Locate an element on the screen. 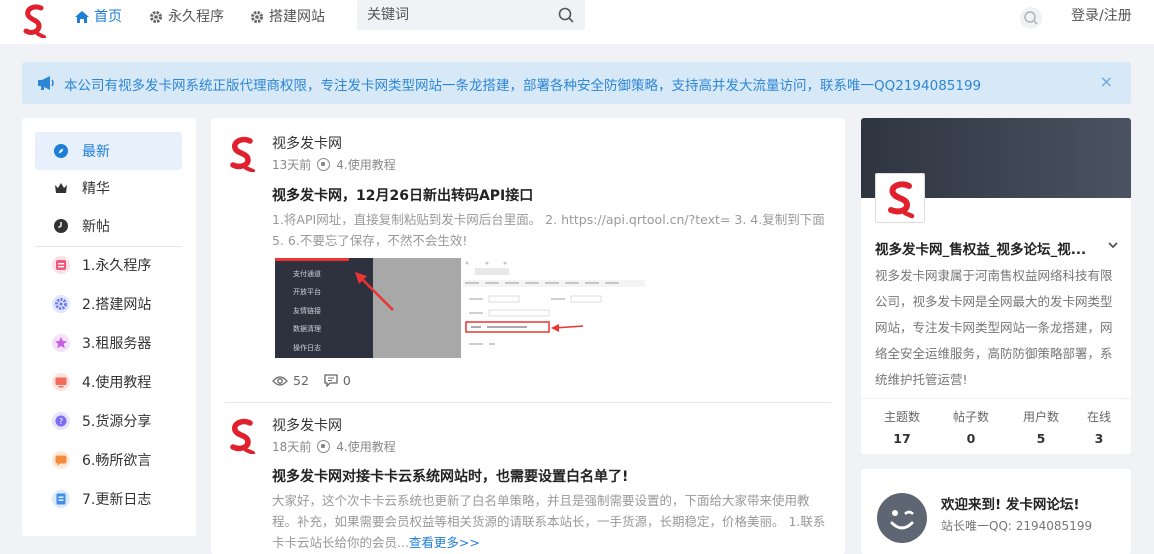 This screenshot has width=1154, height=554. stat-label: 帖子数 is located at coordinates (970, 417).